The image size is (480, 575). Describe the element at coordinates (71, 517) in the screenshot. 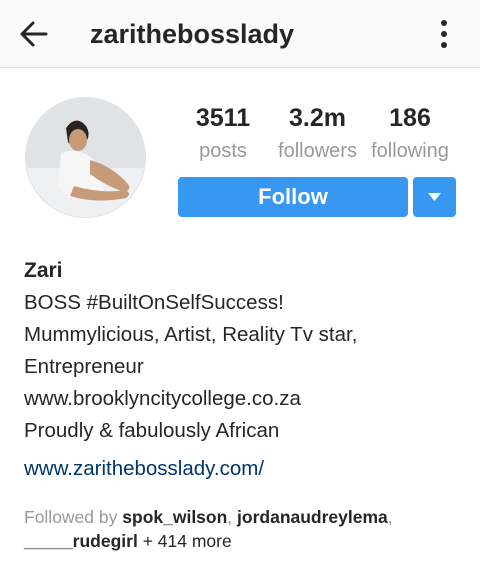

I see `followed-by-prefix: Followed by` at that location.